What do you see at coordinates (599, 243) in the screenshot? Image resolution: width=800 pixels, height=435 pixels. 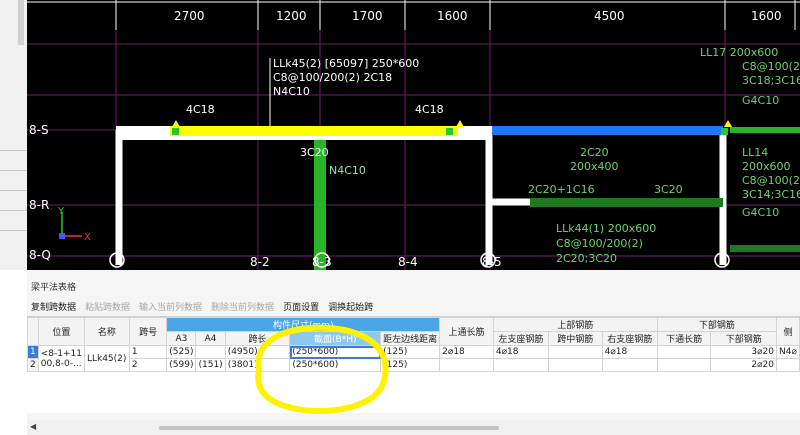 I see `bottom-beam-l2: C8@100/200(2)` at bounding box center [599, 243].